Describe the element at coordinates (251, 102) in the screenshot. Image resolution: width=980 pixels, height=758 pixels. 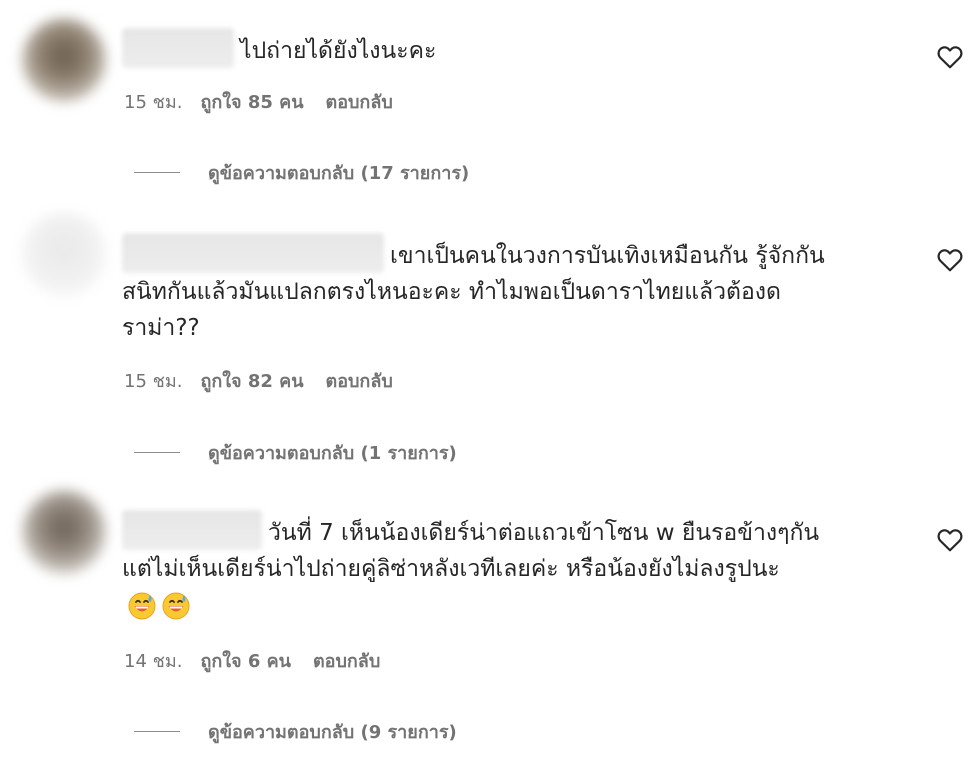
I see `like-count: ถูกใจ 85 คน` at that location.